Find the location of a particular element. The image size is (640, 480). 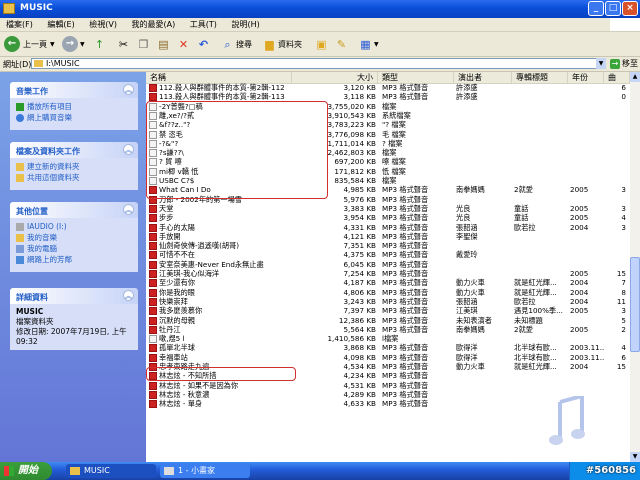

file-row: 步步 3,954 KB MP3 格式聲音 光良 童話 2005 4 is located at coordinates (388, 218).